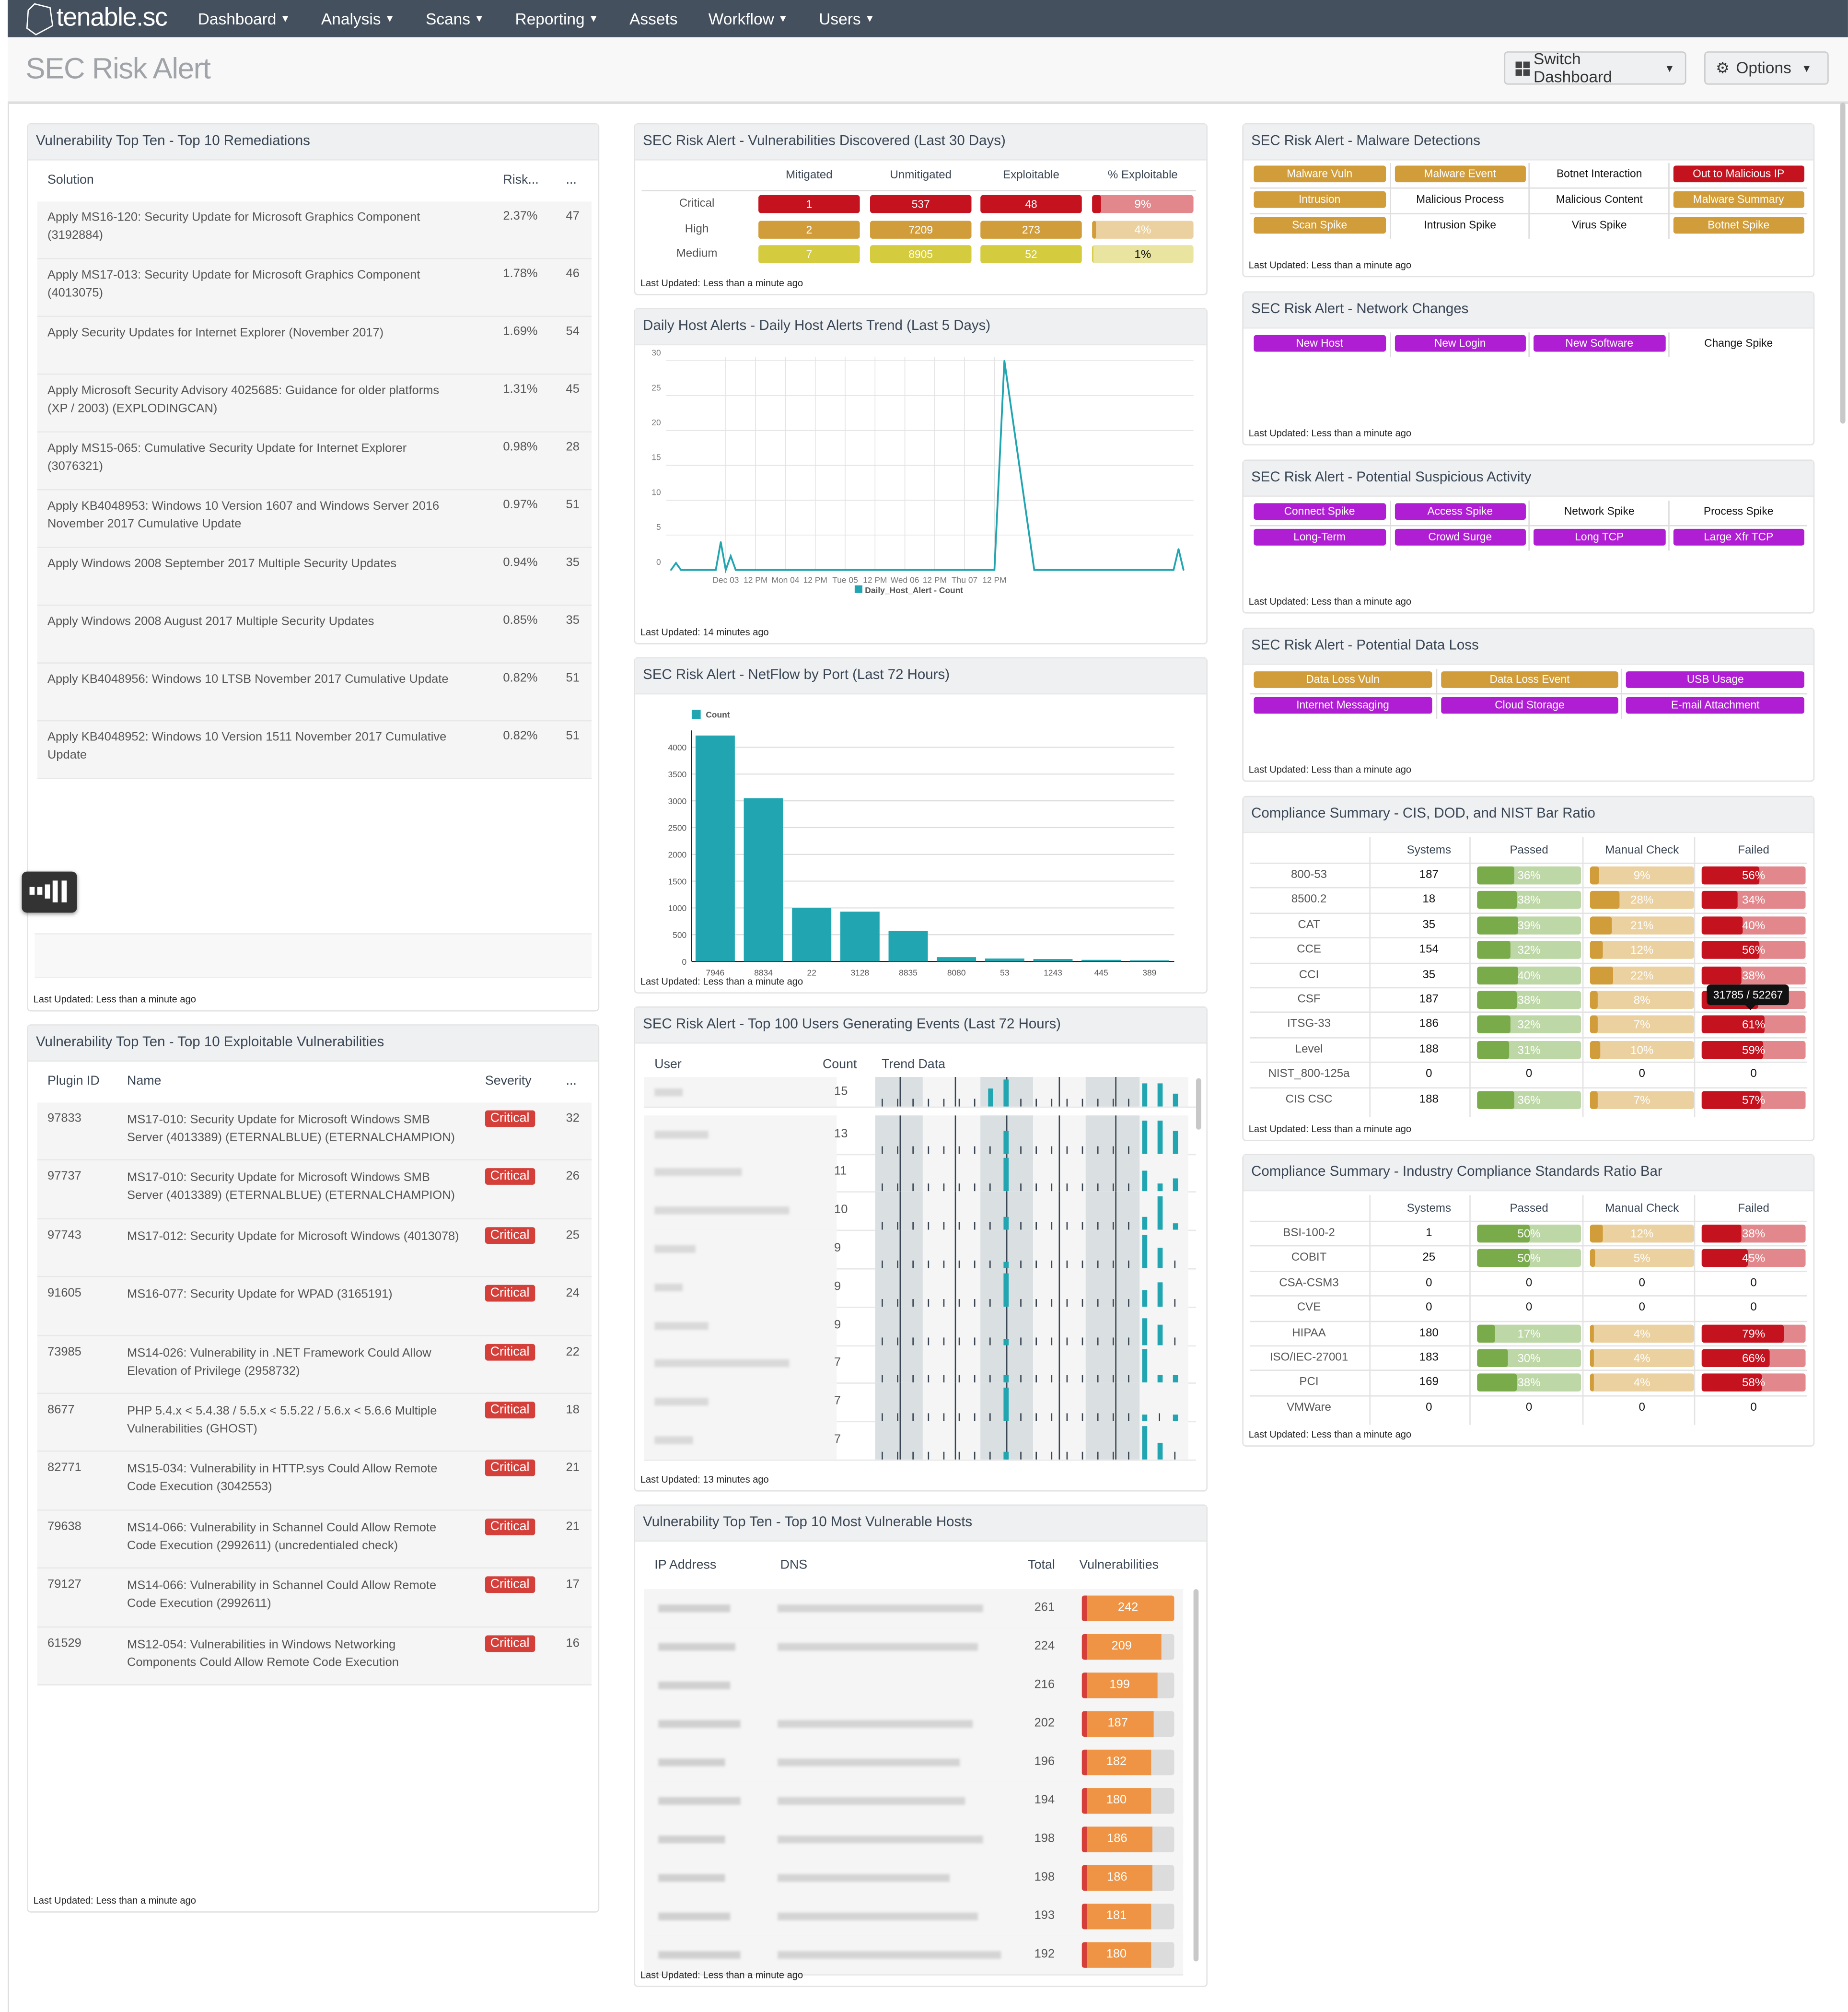  I want to click on alert-process-spike: Process Spike, so click(1739, 511).